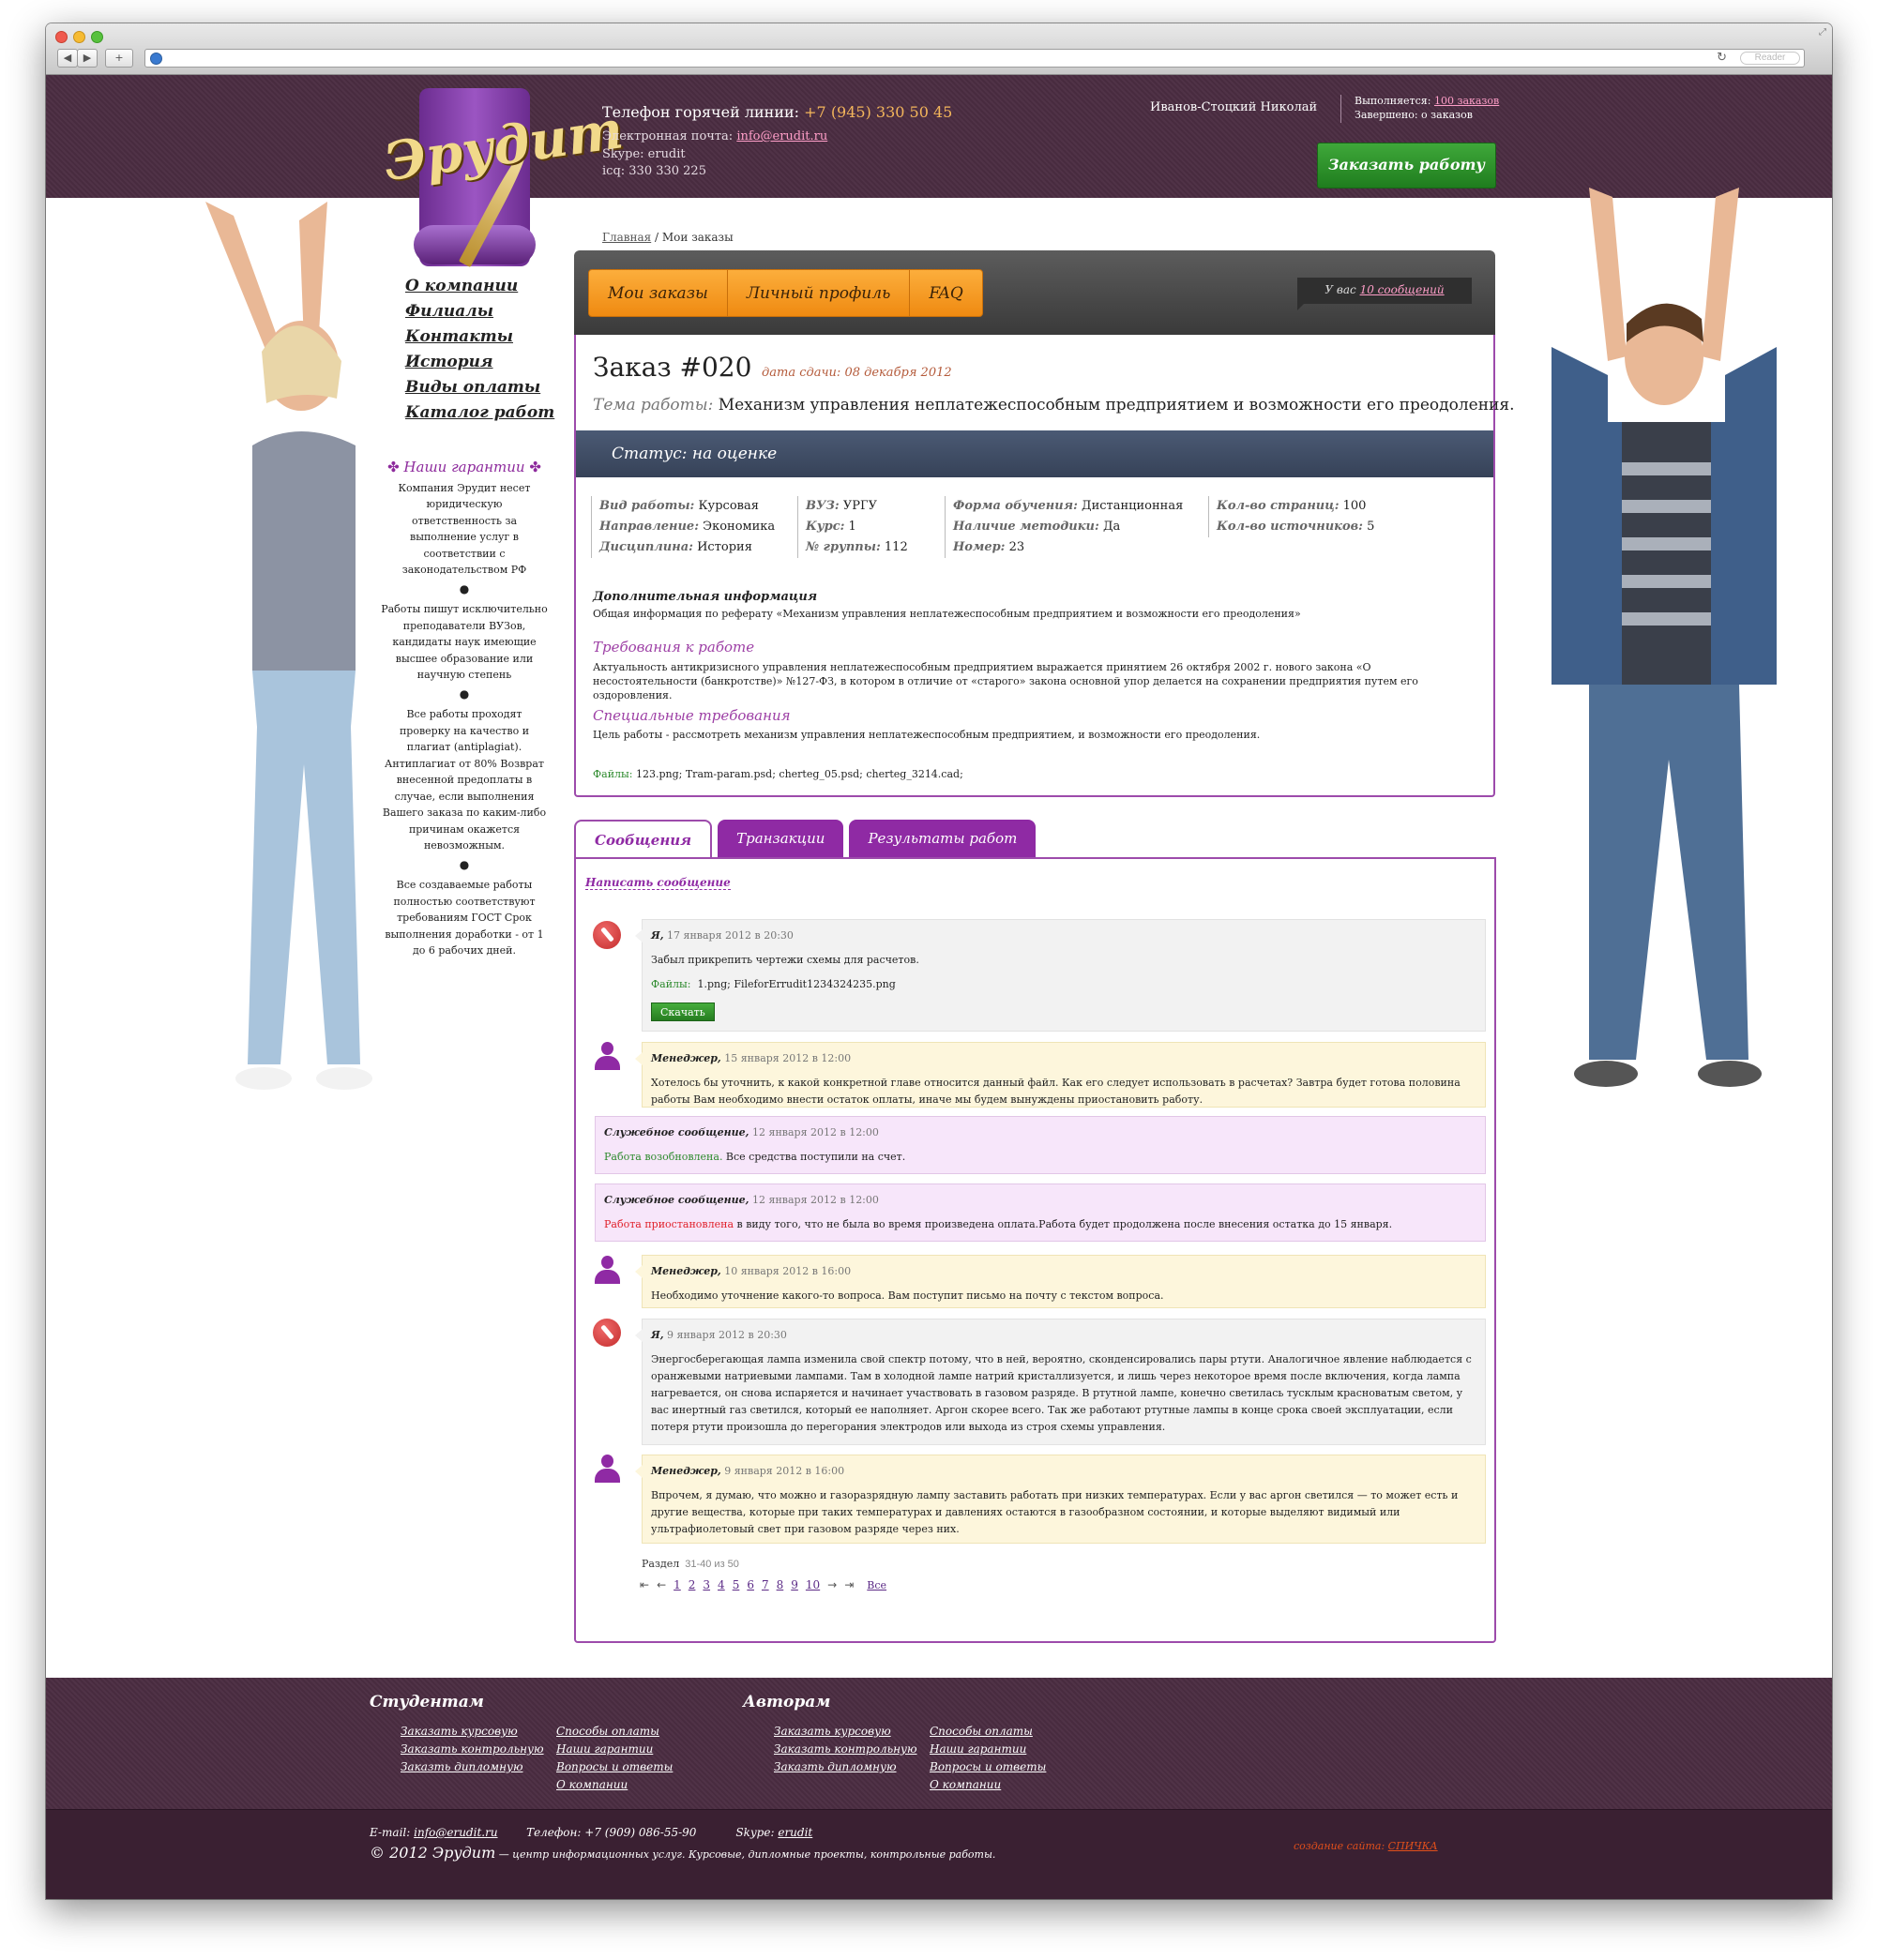 This screenshot has height=1960, width=1877. I want to click on tab-profile: Личный профиль, so click(820, 293).